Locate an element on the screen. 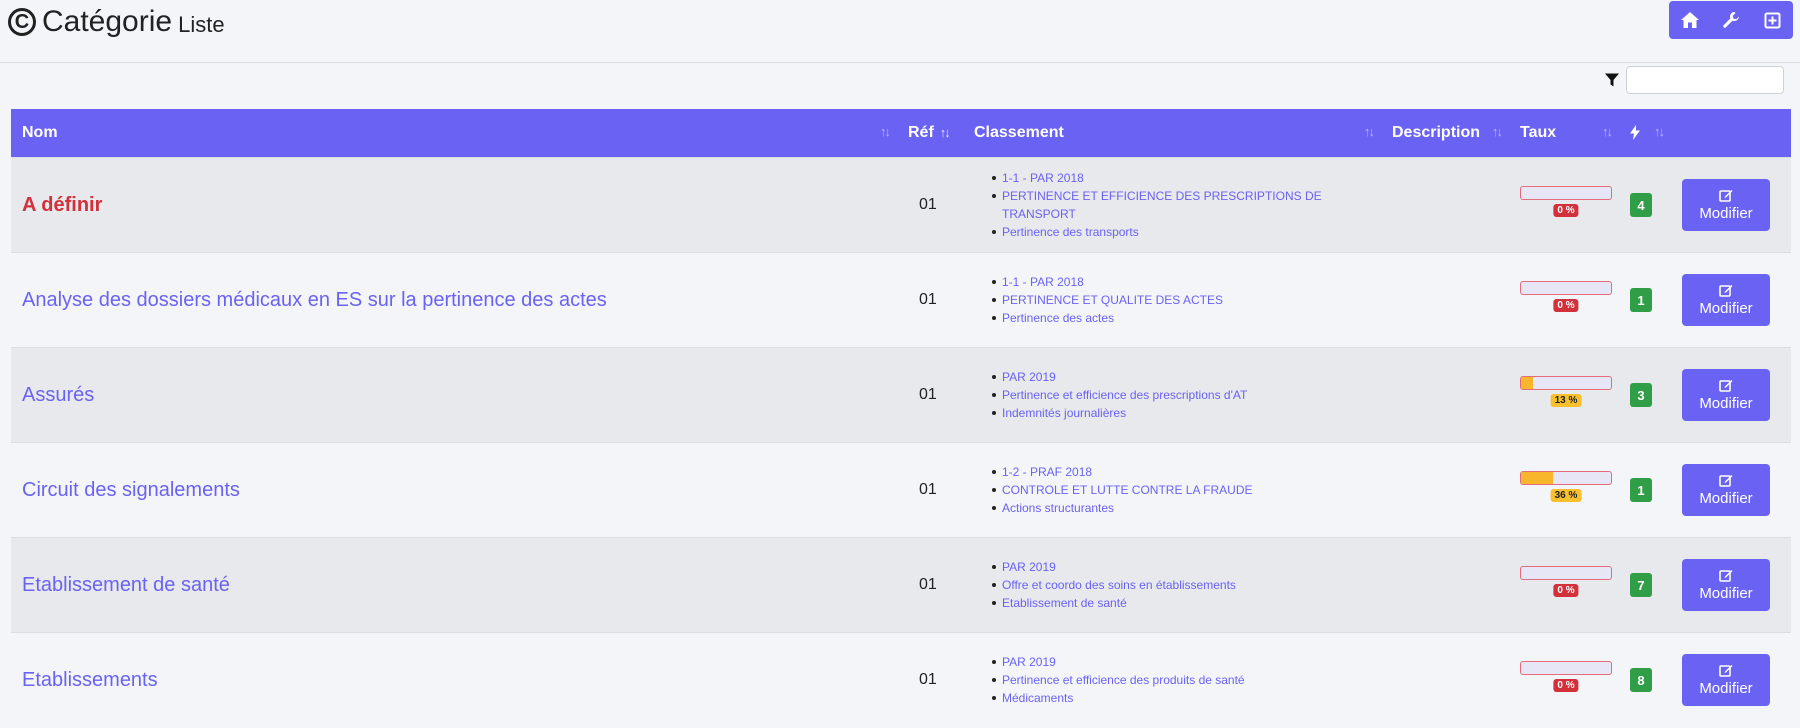 This screenshot has width=1800, height=728. classement-item: Pertinence des actes is located at coordinates (1181, 318).